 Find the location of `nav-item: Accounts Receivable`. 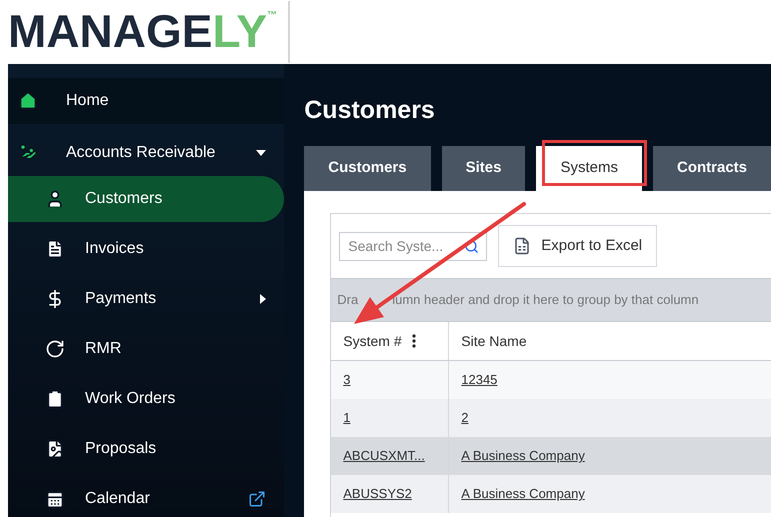

nav-item: Accounts Receivable is located at coordinates (146, 153).